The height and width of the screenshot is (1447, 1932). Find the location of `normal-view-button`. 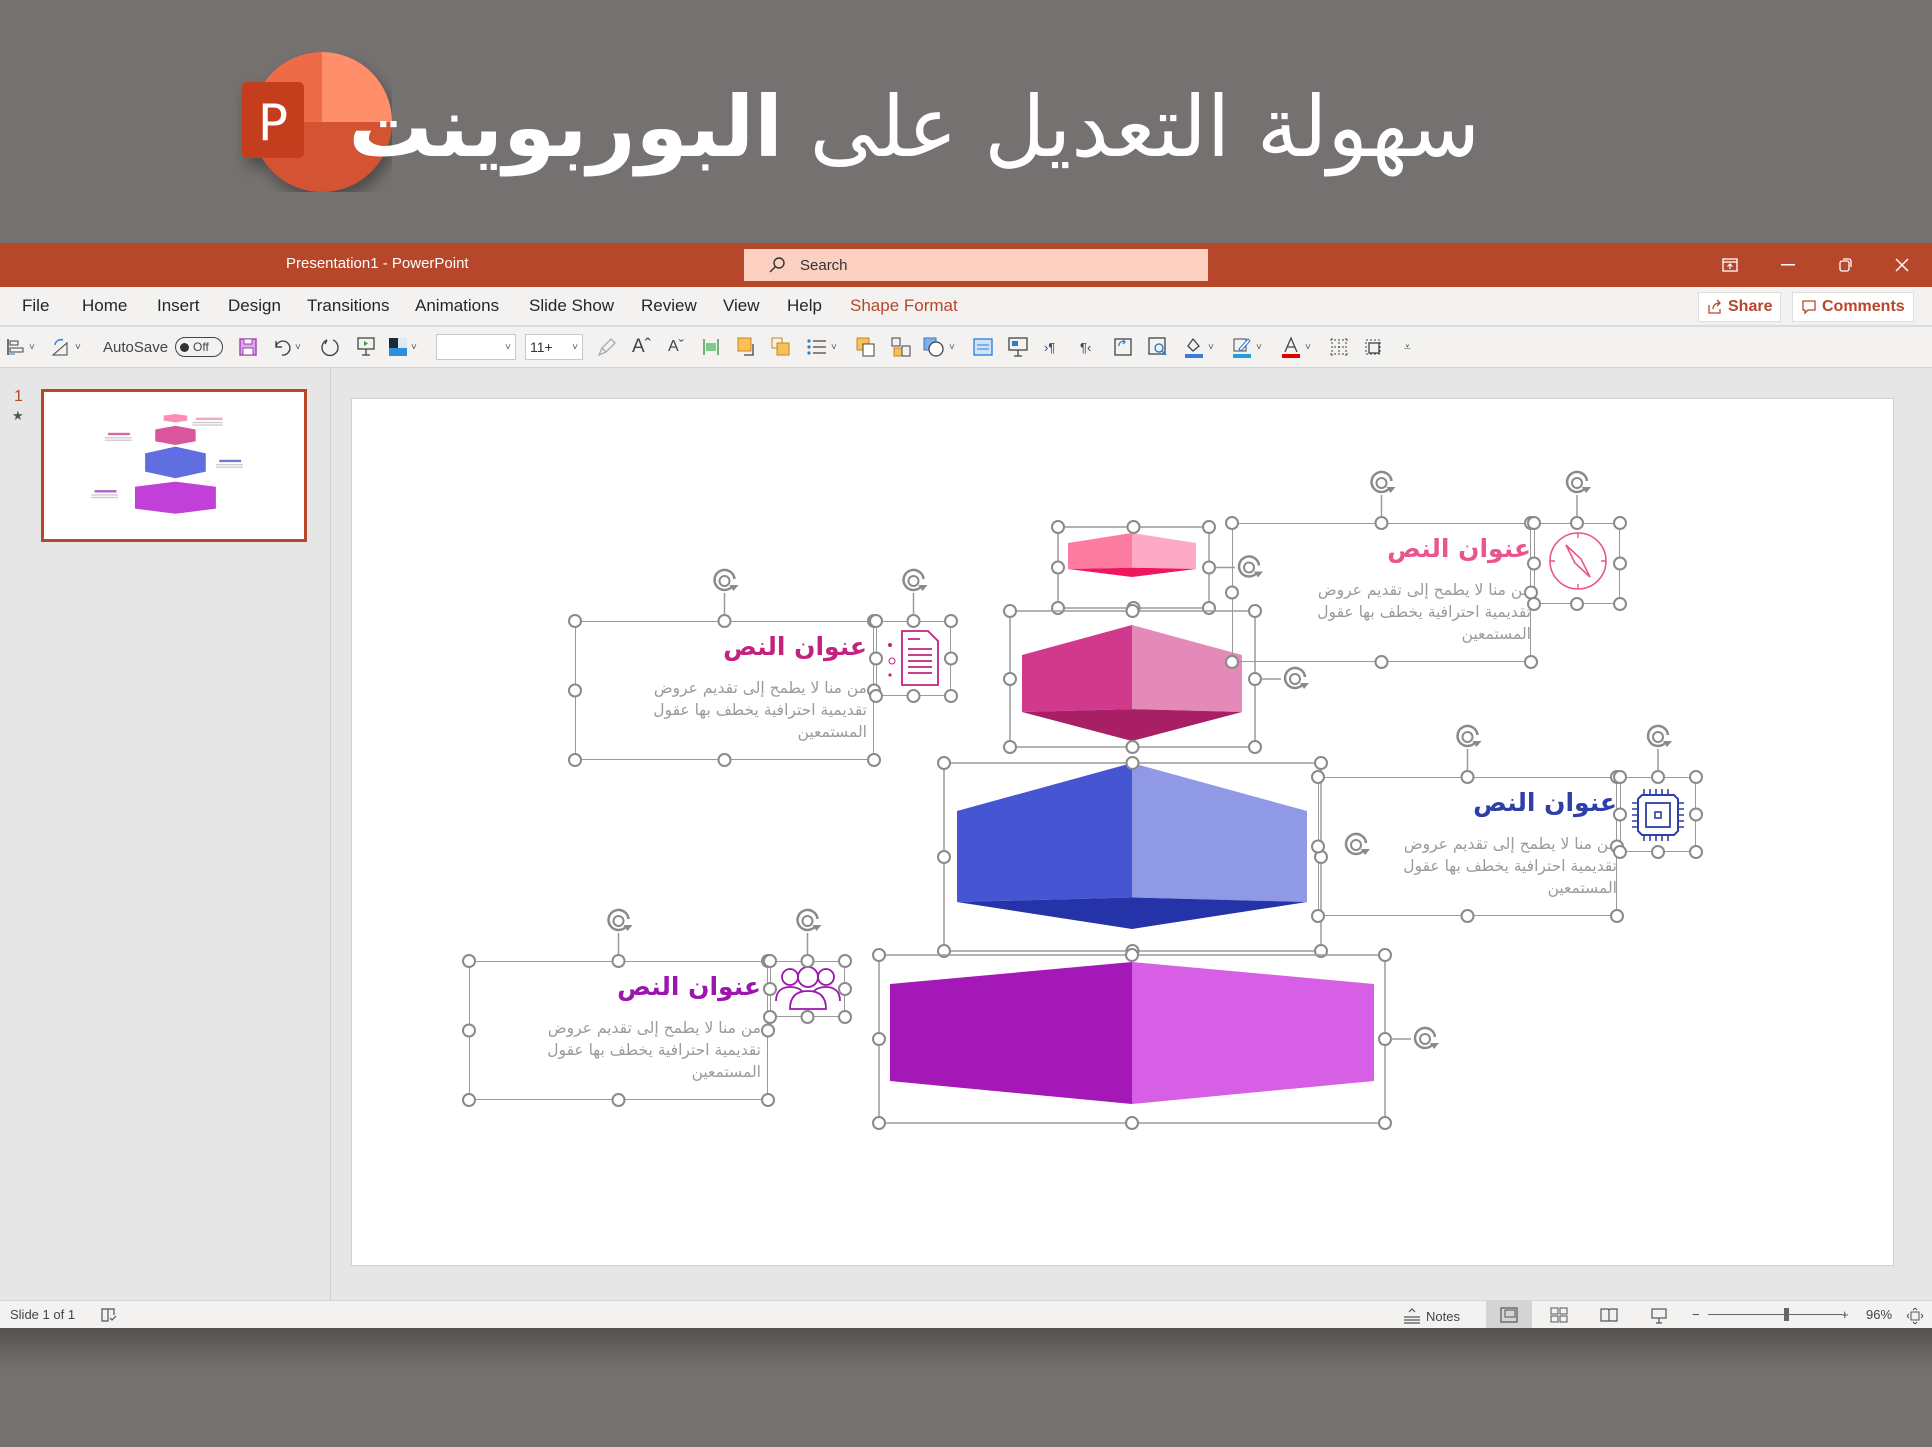

normal-view-button is located at coordinates (1509, 1314).